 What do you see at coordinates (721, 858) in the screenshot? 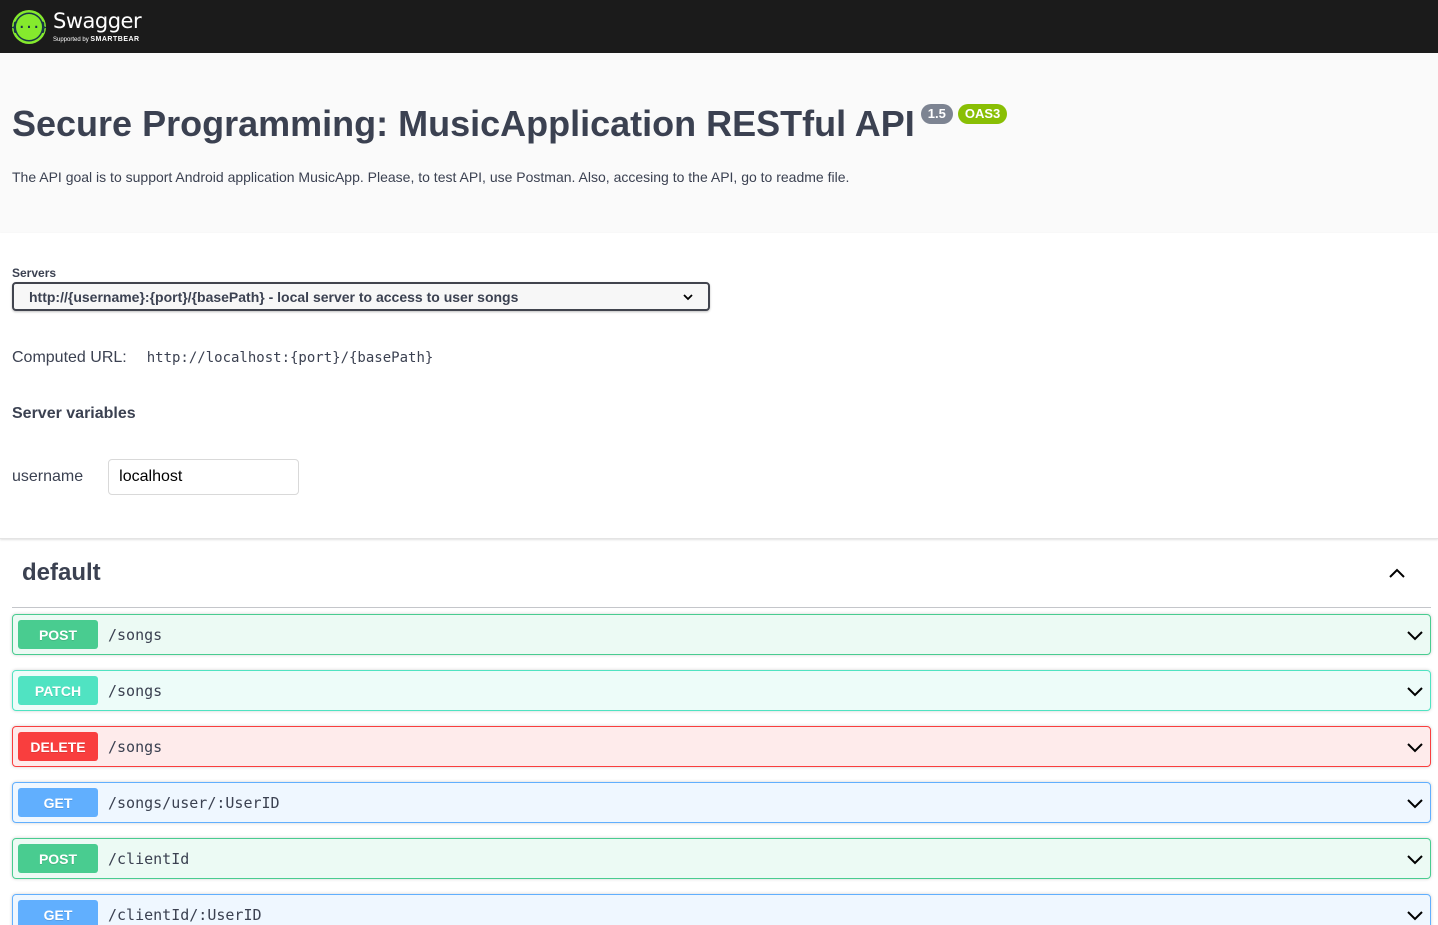
I see `operation-post-clientid: POST /clientId` at bounding box center [721, 858].